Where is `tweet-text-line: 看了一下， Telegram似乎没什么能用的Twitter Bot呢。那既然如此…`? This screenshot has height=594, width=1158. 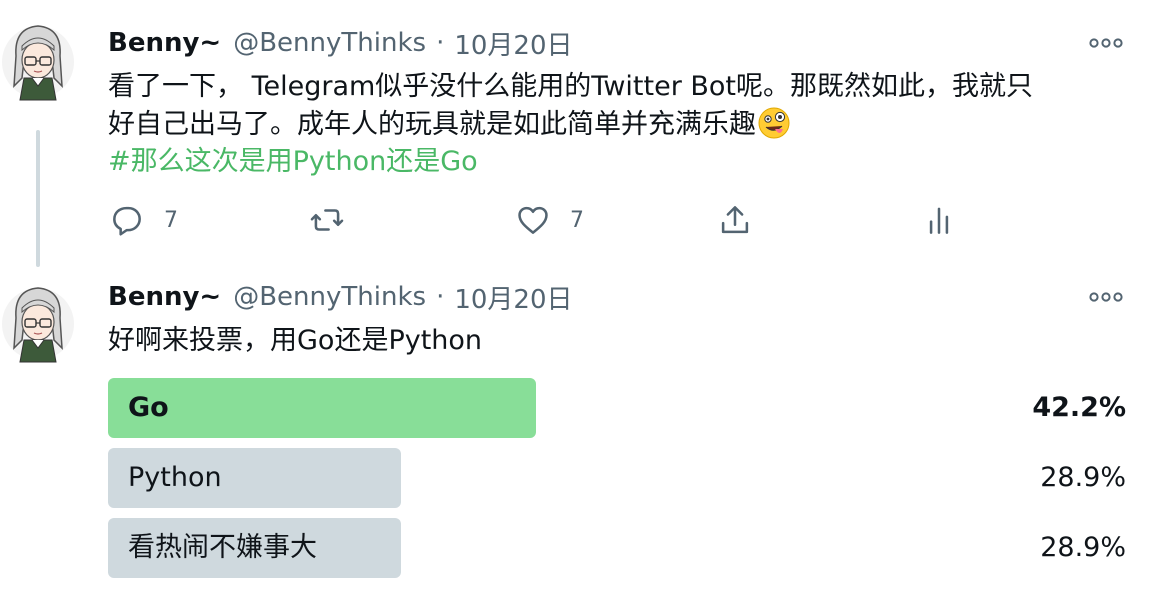
tweet-text-line: 看了一下， Telegram似乎没什么能用的Twitter Bot呢。那既然如此… is located at coordinates (570, 86).